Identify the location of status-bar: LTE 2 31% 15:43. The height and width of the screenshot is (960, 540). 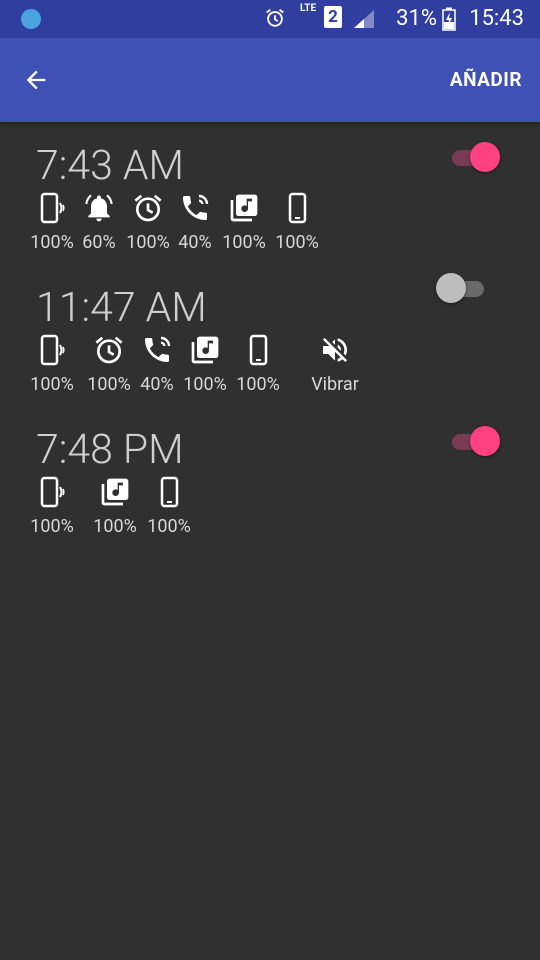
(270, 19).